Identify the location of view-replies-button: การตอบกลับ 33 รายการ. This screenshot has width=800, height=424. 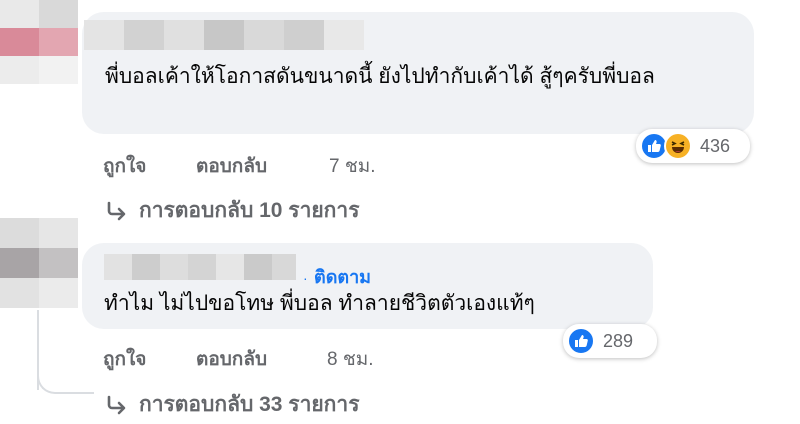
(232, 404).